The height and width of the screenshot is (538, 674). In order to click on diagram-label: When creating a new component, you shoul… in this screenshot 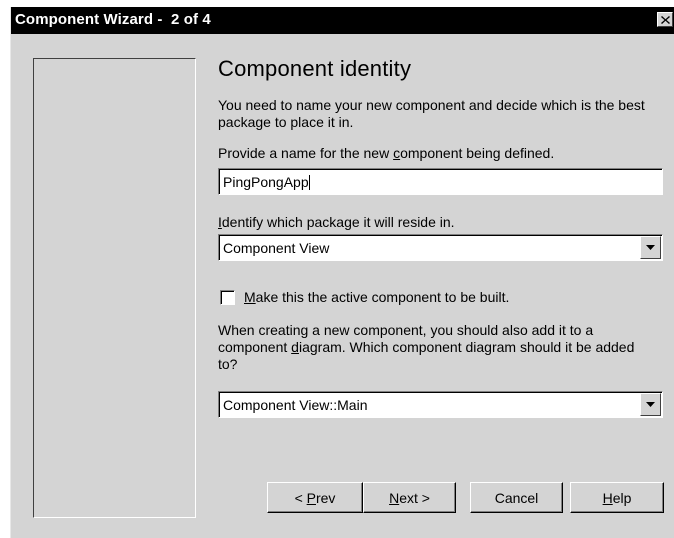, I will do `click(426, 347)`.